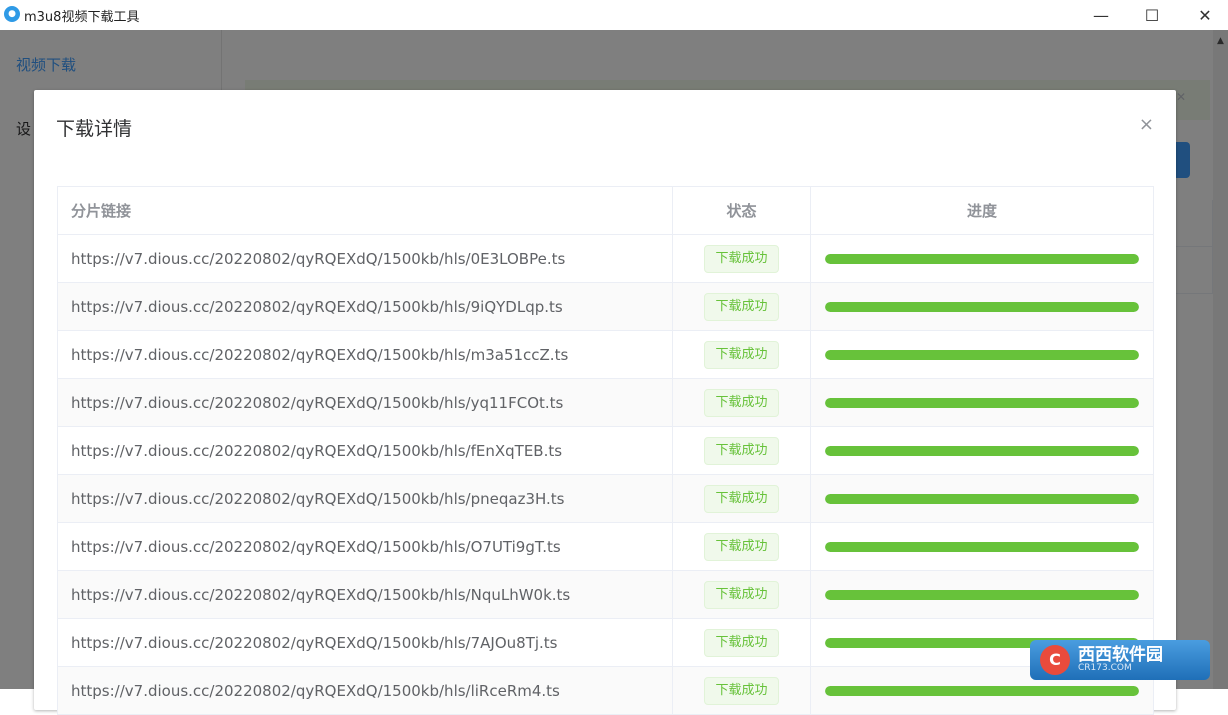 The width and height of the screenshot is (1228, 715). What do you see at coordinates (982, 210) in the screenshot?
I see `column-header-progress: 进度` at bounding box center [982, 210].